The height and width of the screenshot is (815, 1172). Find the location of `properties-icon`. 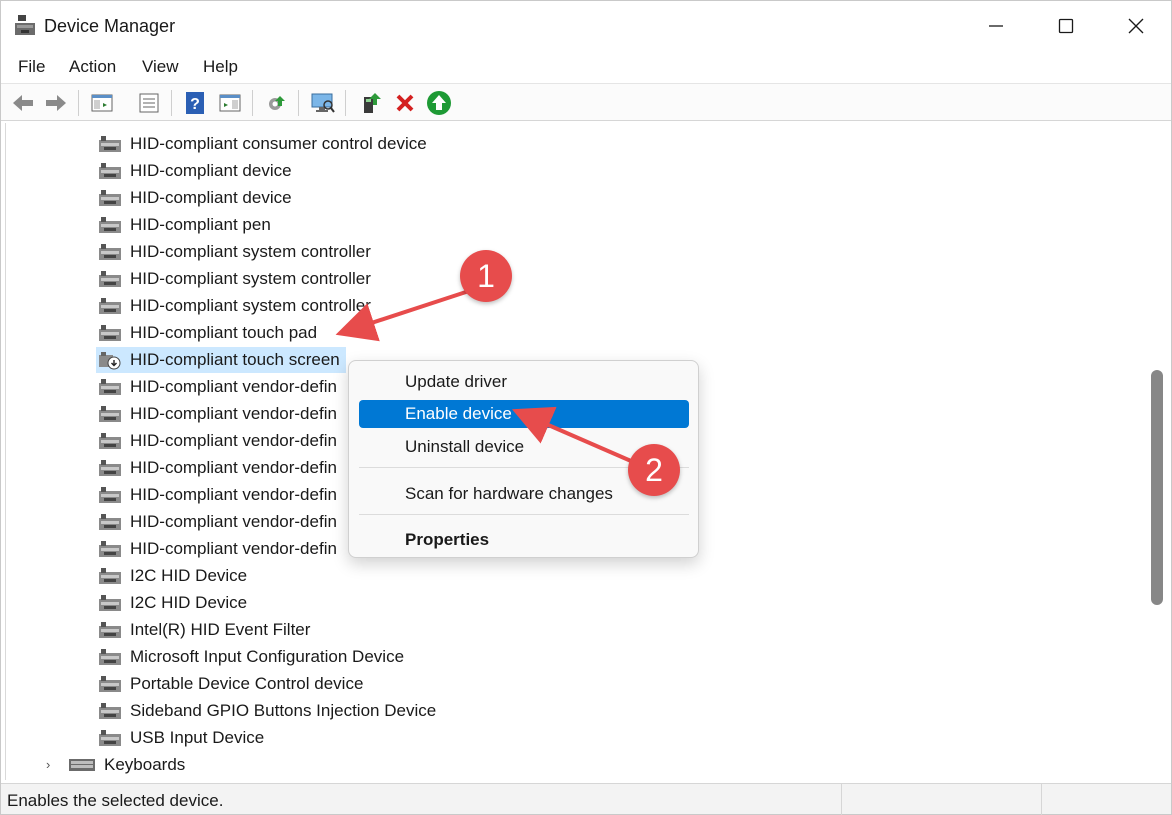

properties-icon is located at coordinates (149, 103).